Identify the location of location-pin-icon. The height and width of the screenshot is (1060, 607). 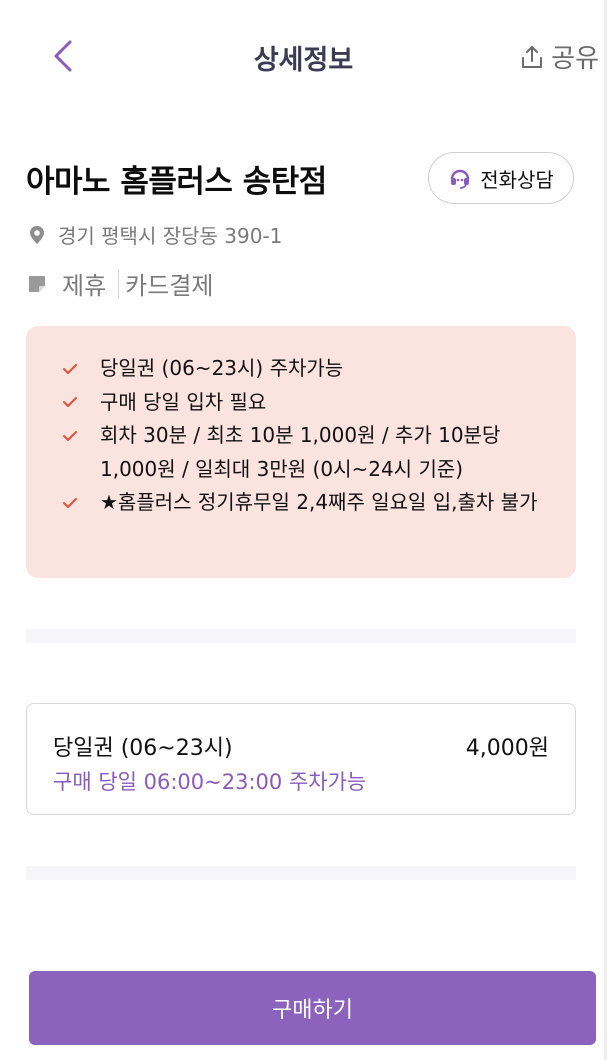
(37, 234).